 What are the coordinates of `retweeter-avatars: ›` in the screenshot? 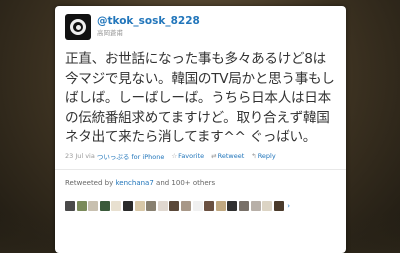 It's located at (200, 205).